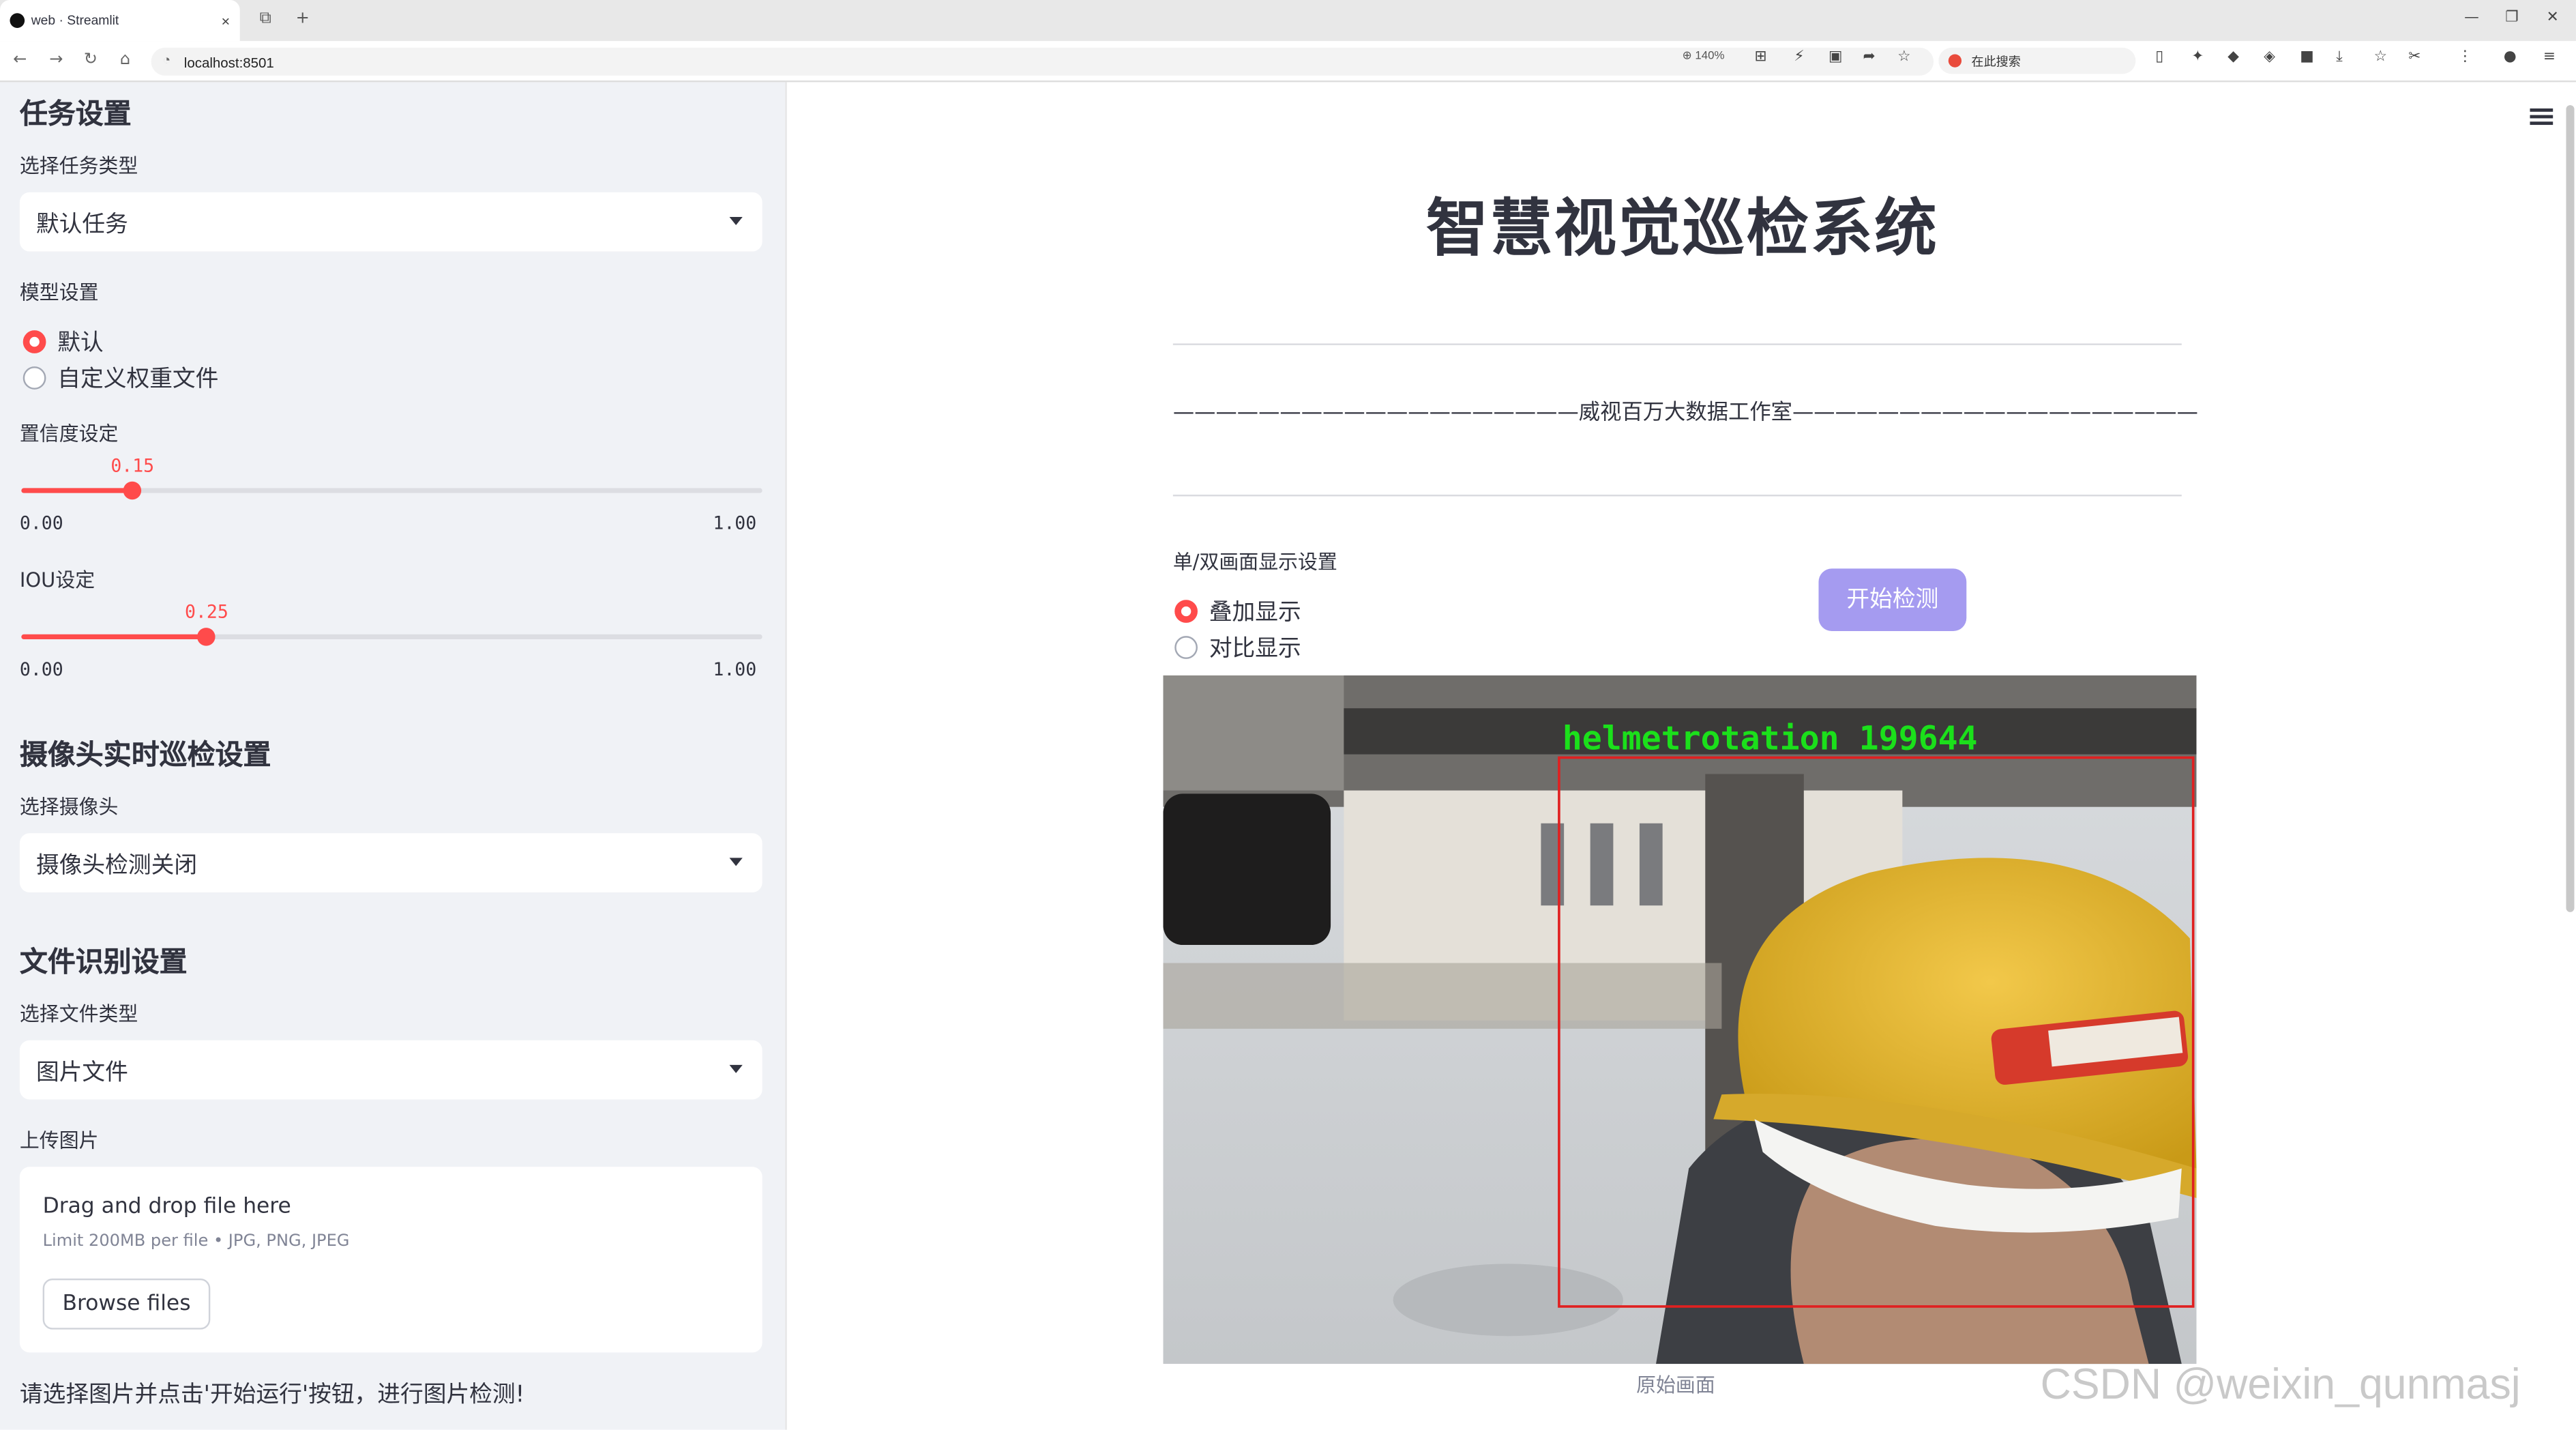 This screenshot has width=2576, height=1430. I want to click on start-detection-button: 开始检测, so click(1892, 600).